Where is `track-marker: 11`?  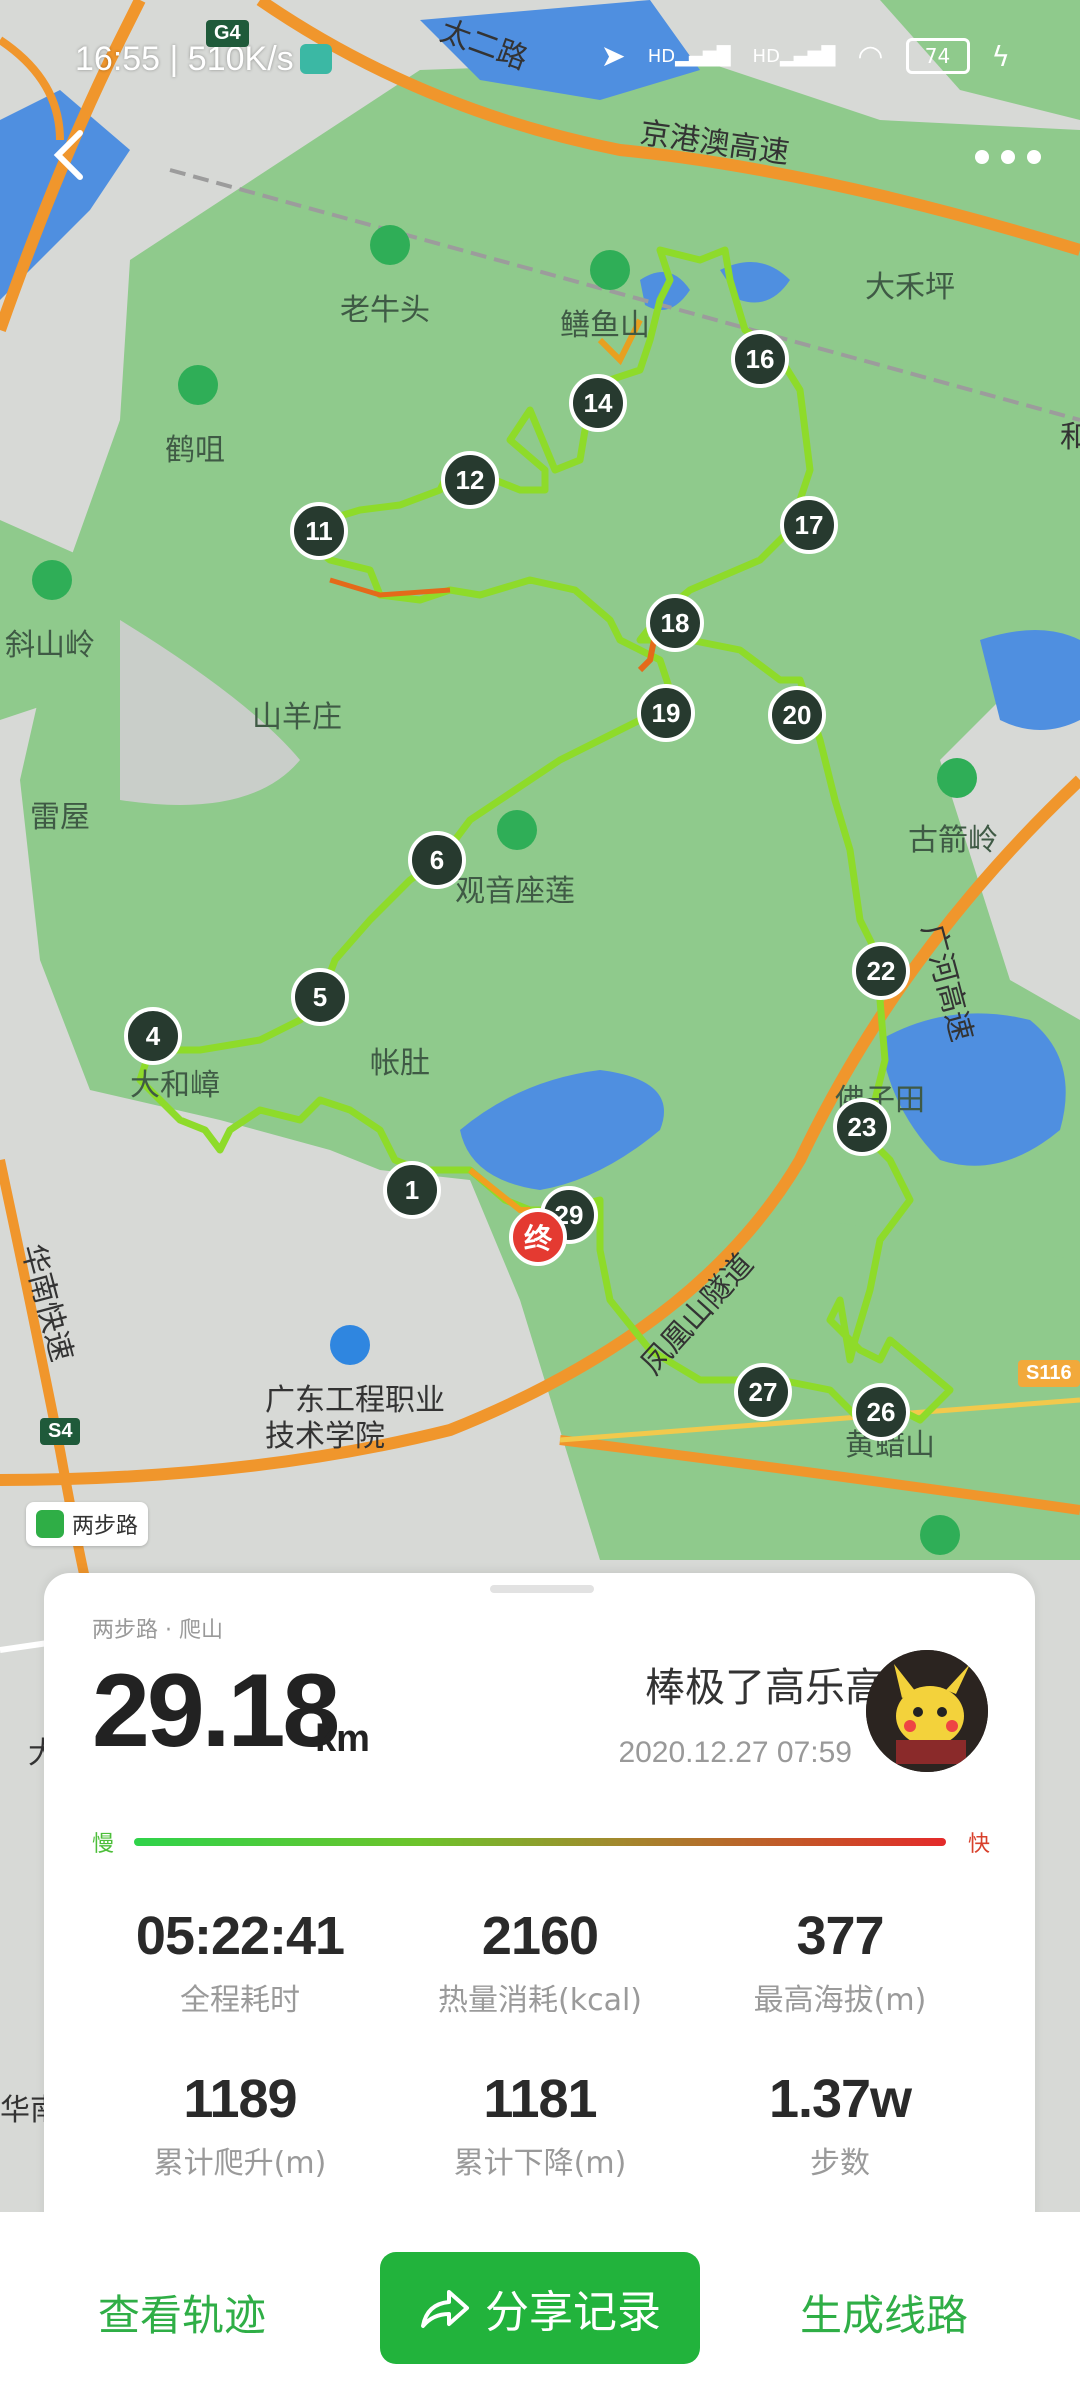
track-marker: 11 is located at coordinates (319, 531).